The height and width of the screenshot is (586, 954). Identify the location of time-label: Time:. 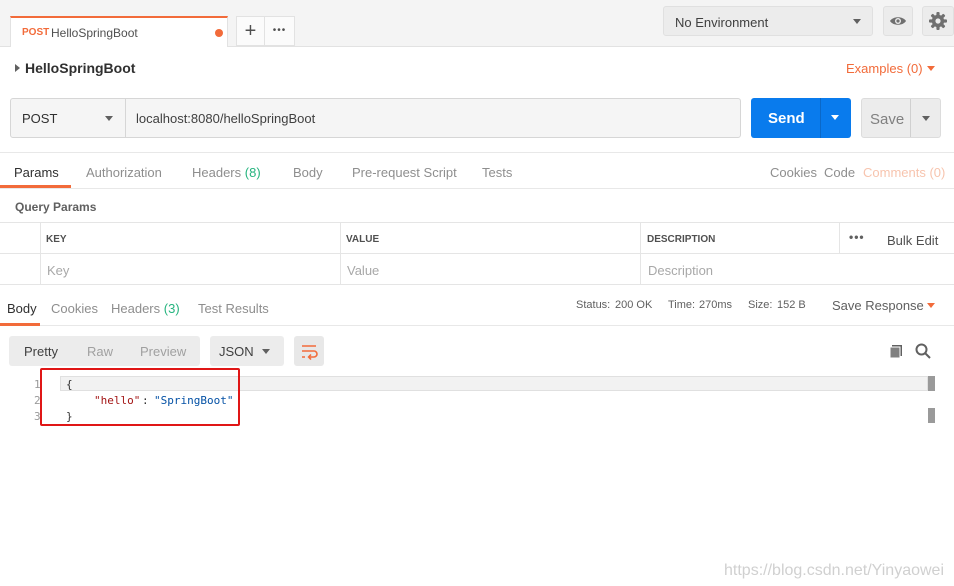
(682, 305).